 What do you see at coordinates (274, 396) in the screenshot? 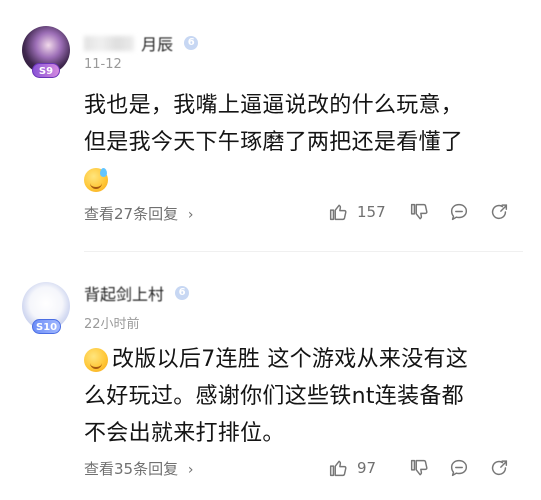
I see `comment-line: 么好玩过。感谢你们这些铁nt连装备都` at bounding box center [274, 396].